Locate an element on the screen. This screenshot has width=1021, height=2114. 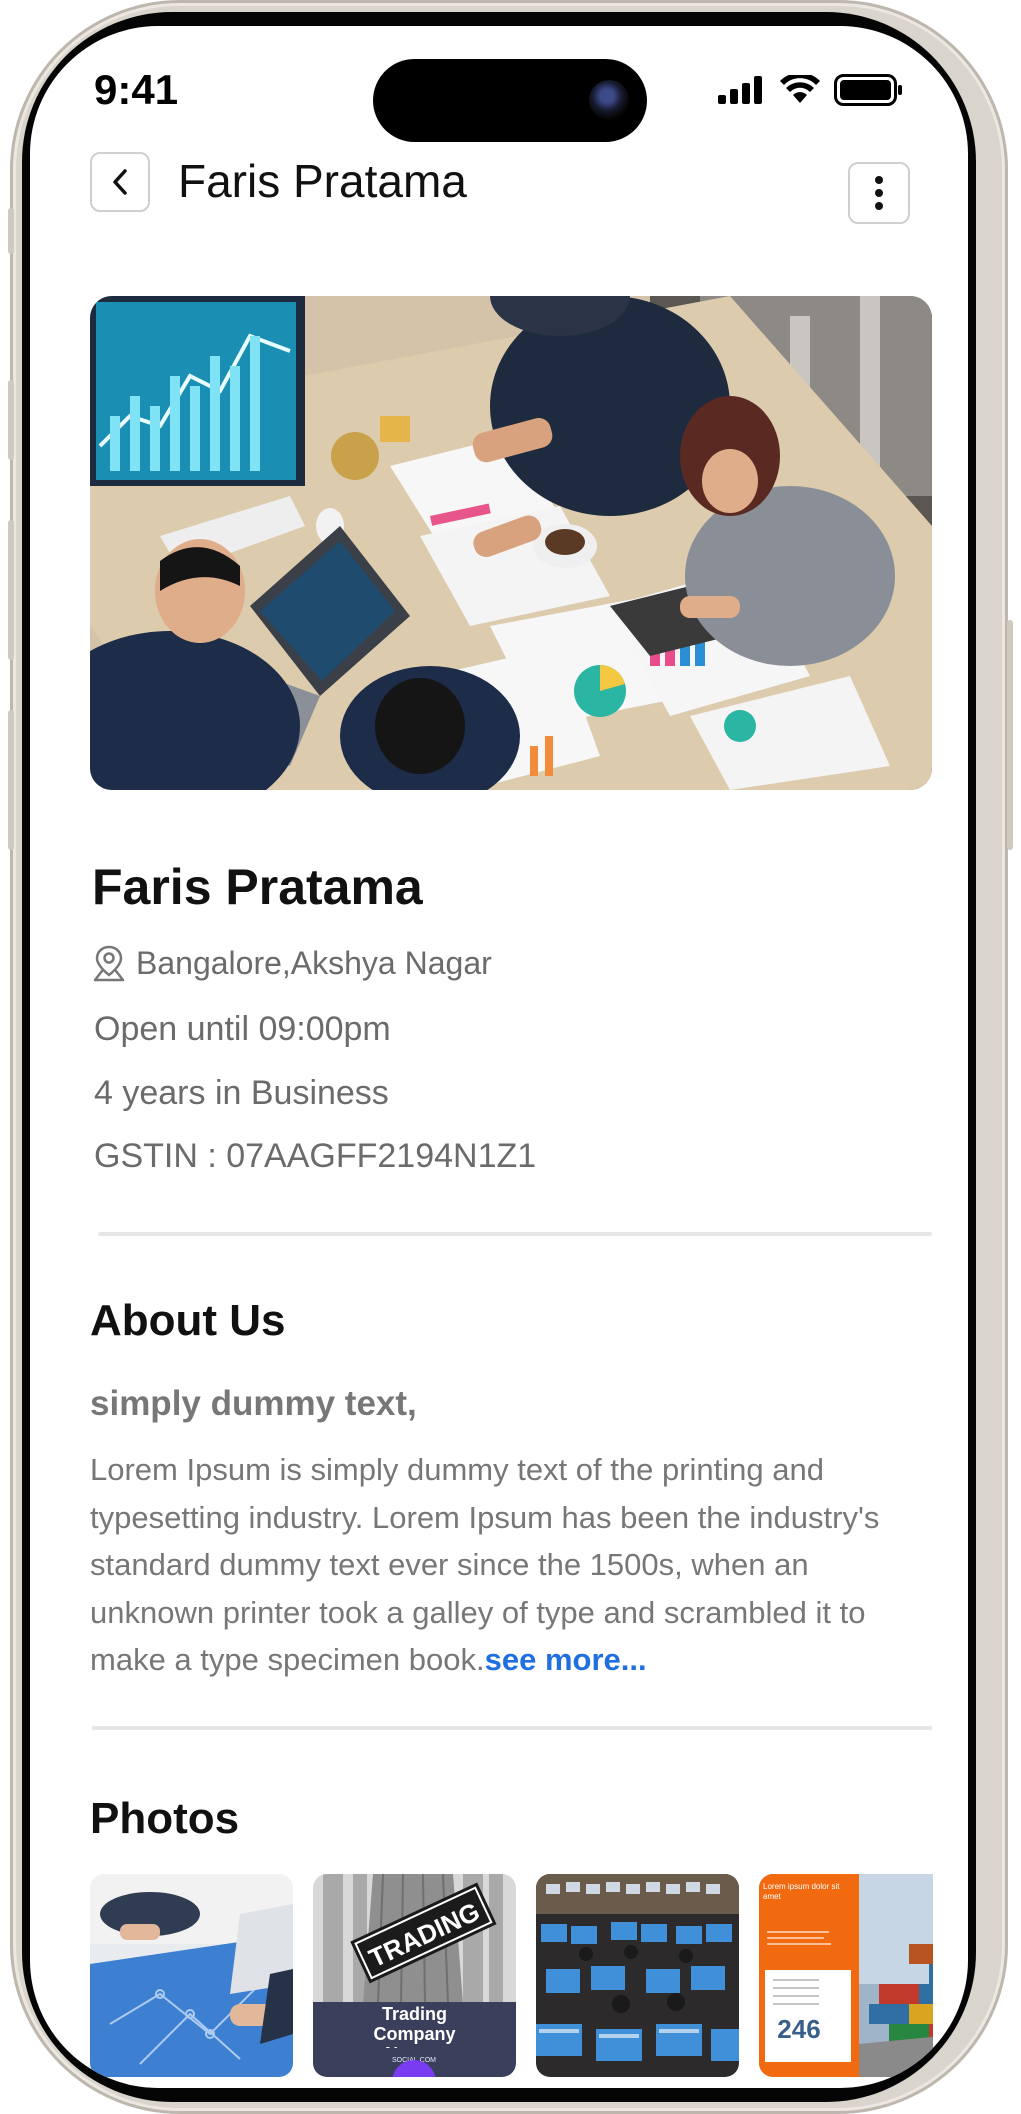
more-vertical-icon is located at coordinates (879, 193).